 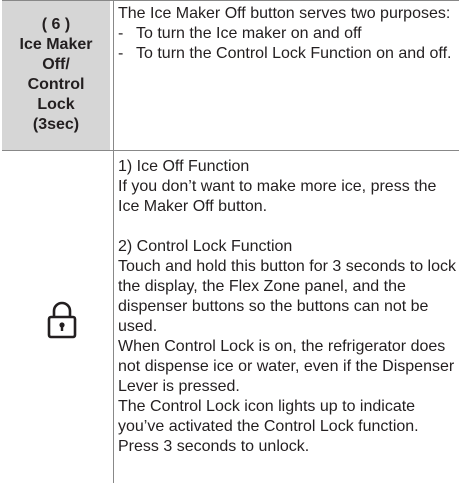 What do you see at coordinates (249, 33) in the screenshot?
I see `bullet-text: To turn the Ice maker on and off` at bounding box center [249, 33].